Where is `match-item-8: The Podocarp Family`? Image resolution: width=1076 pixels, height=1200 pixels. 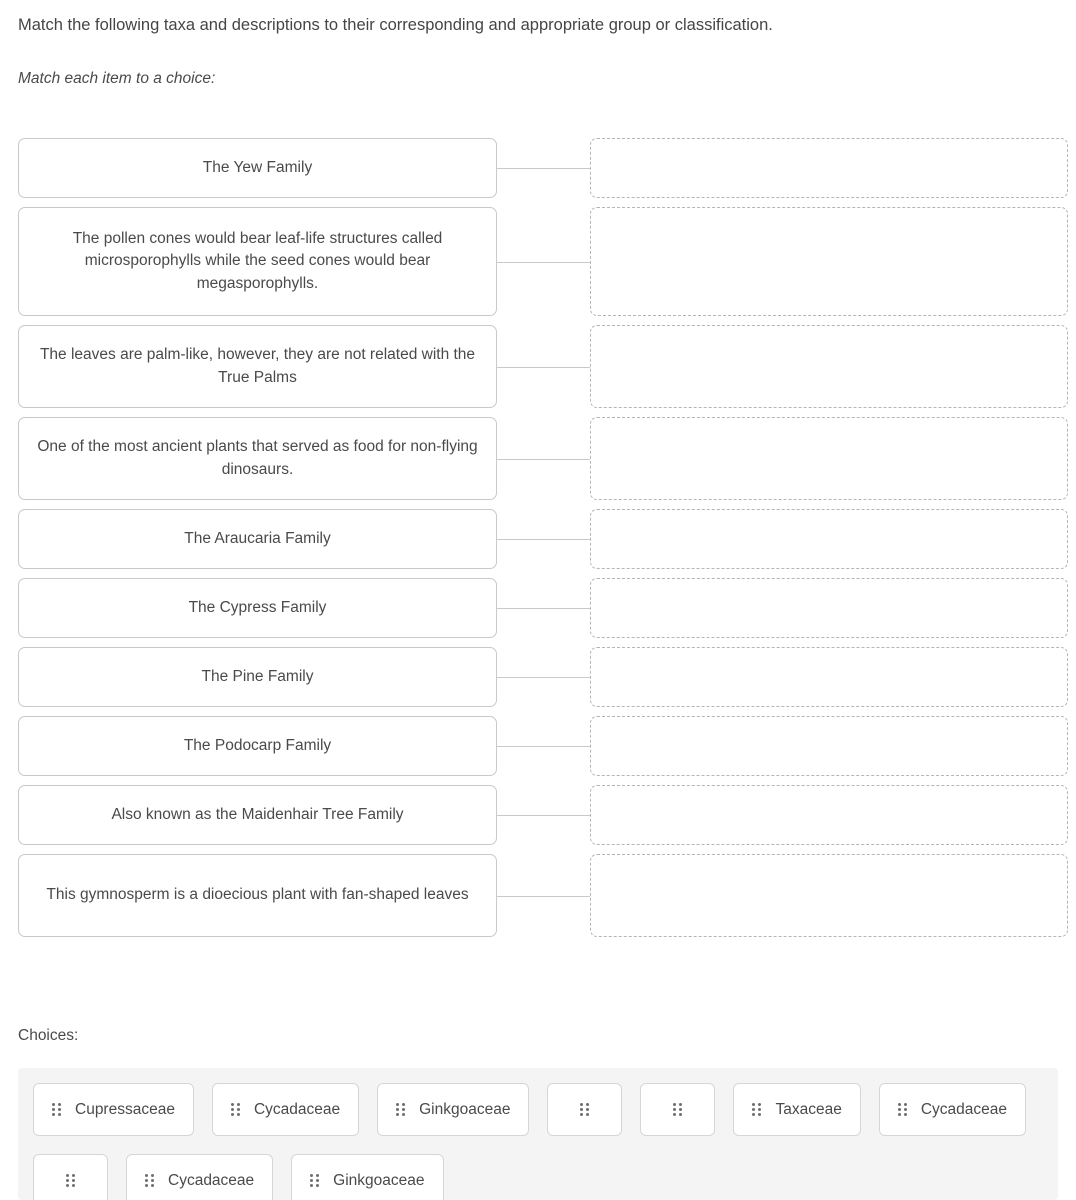
match-item-8: The Podocarp Family is located at coordinates (257, 746).